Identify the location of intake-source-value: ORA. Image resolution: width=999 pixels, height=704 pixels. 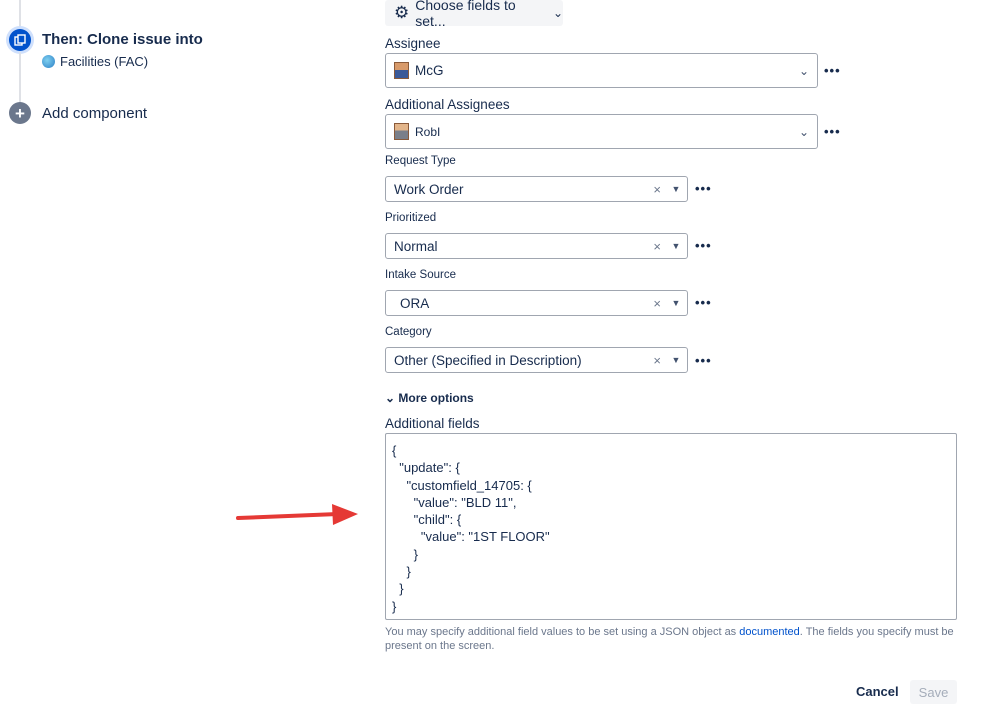
(415, 303).